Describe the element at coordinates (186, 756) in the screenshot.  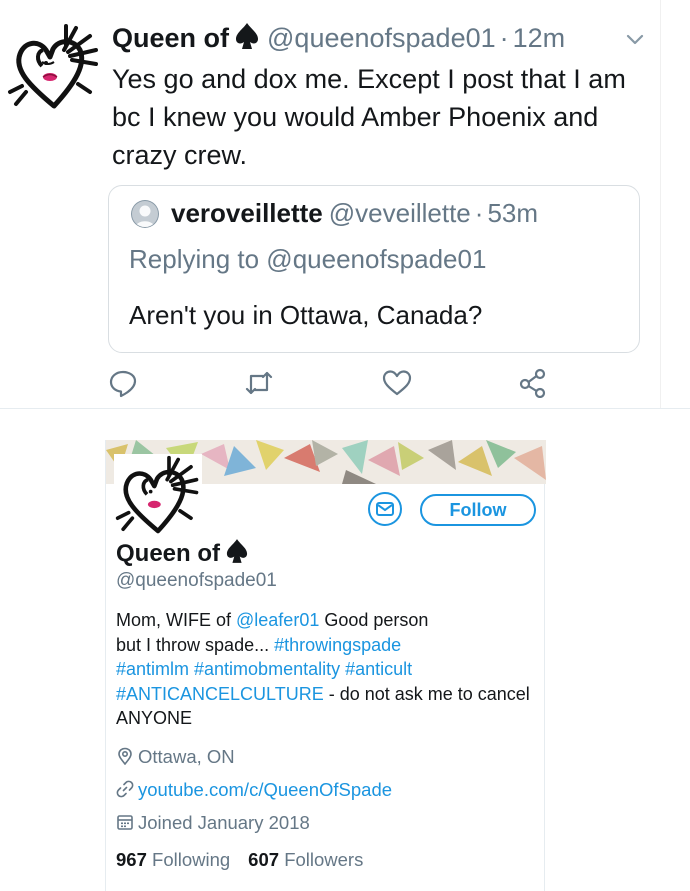
I see `location-text: Ottawa, ON` at that location.